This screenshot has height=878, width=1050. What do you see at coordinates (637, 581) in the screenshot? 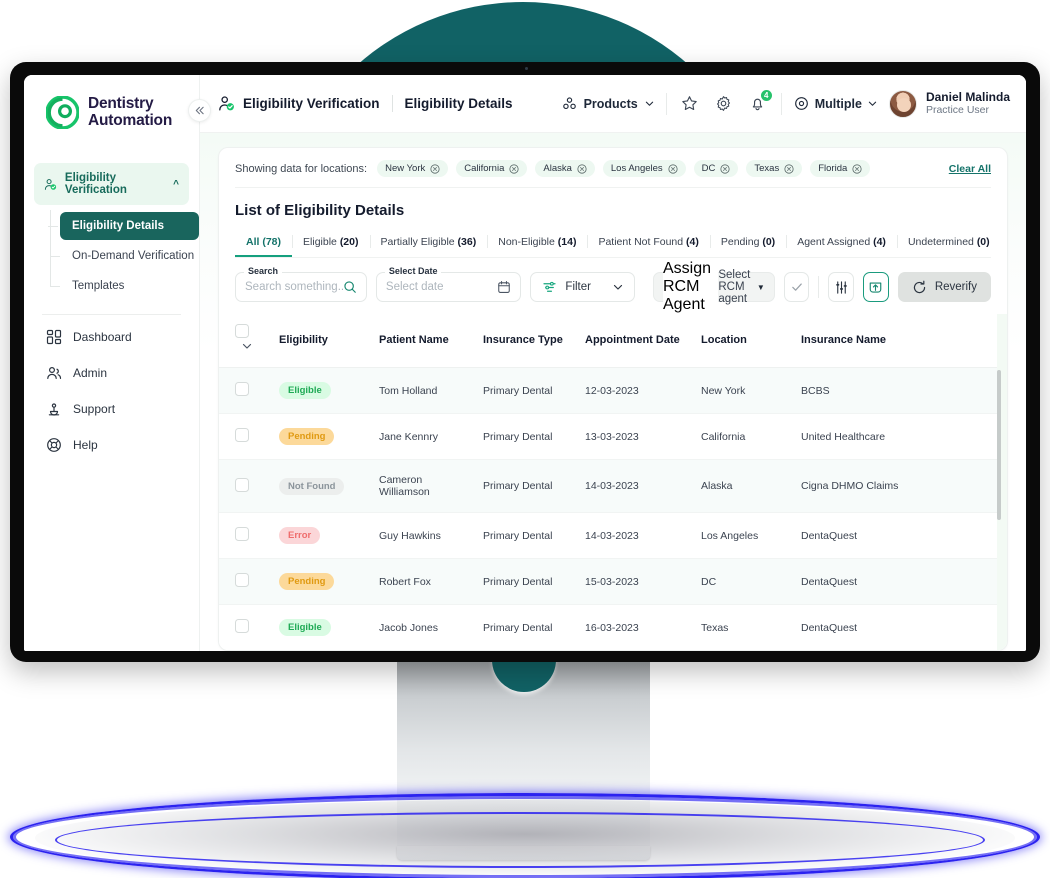
I see `cell-appointment-date: 15-03-2023` at bounding box center [637, 581].